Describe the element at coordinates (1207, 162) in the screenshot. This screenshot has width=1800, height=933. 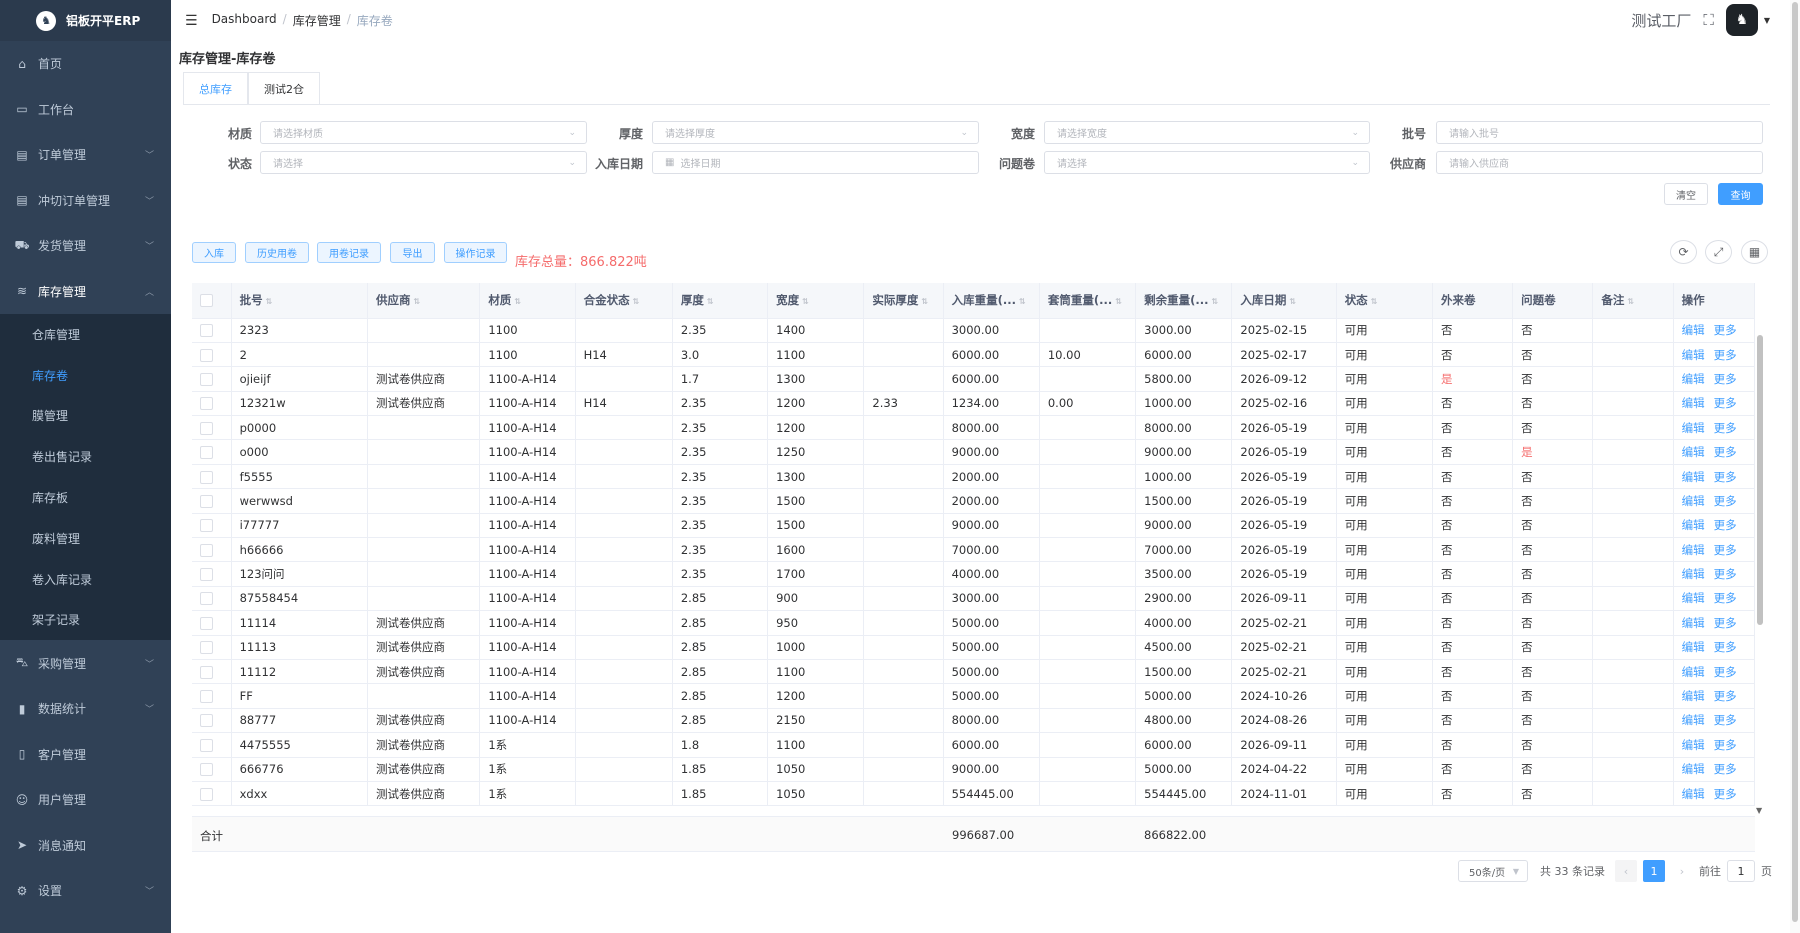
I see `problem-select: 请选择 ⌄` at that location.